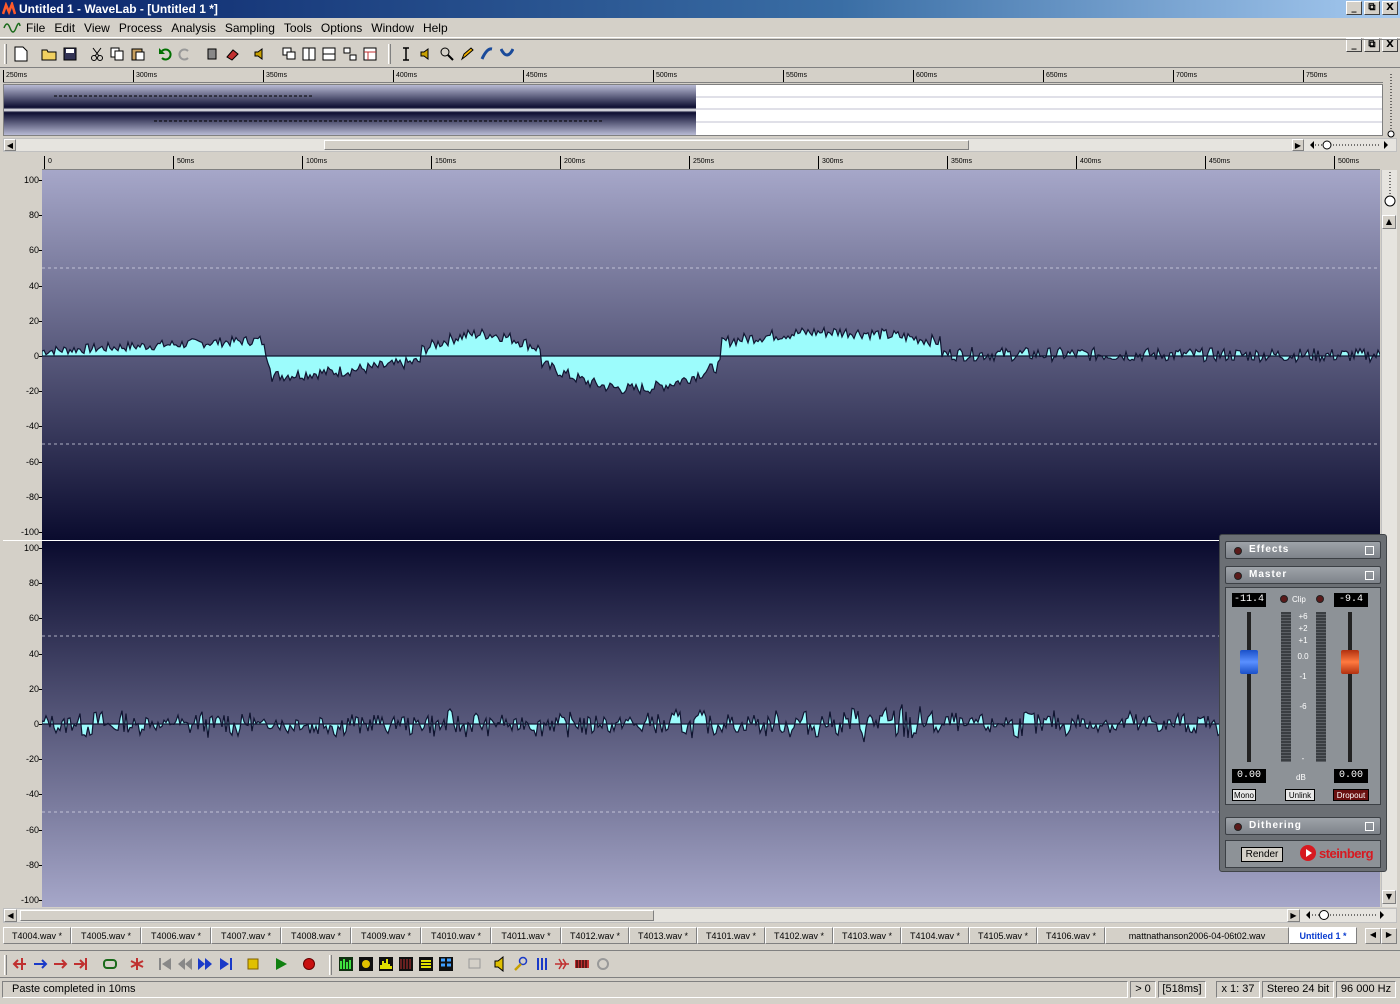 Image resolution: width=1400 pixels, height=1004 pixels. What do you see at coordinates (438, 28) in the screenshot?
I see `menu-help: Help` at bounding box center [438, 28].